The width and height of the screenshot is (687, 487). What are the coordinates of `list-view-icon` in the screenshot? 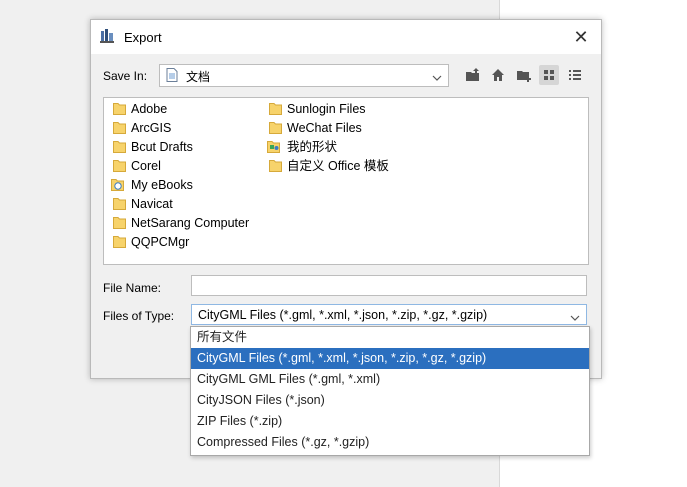 It's located at (549, 75).